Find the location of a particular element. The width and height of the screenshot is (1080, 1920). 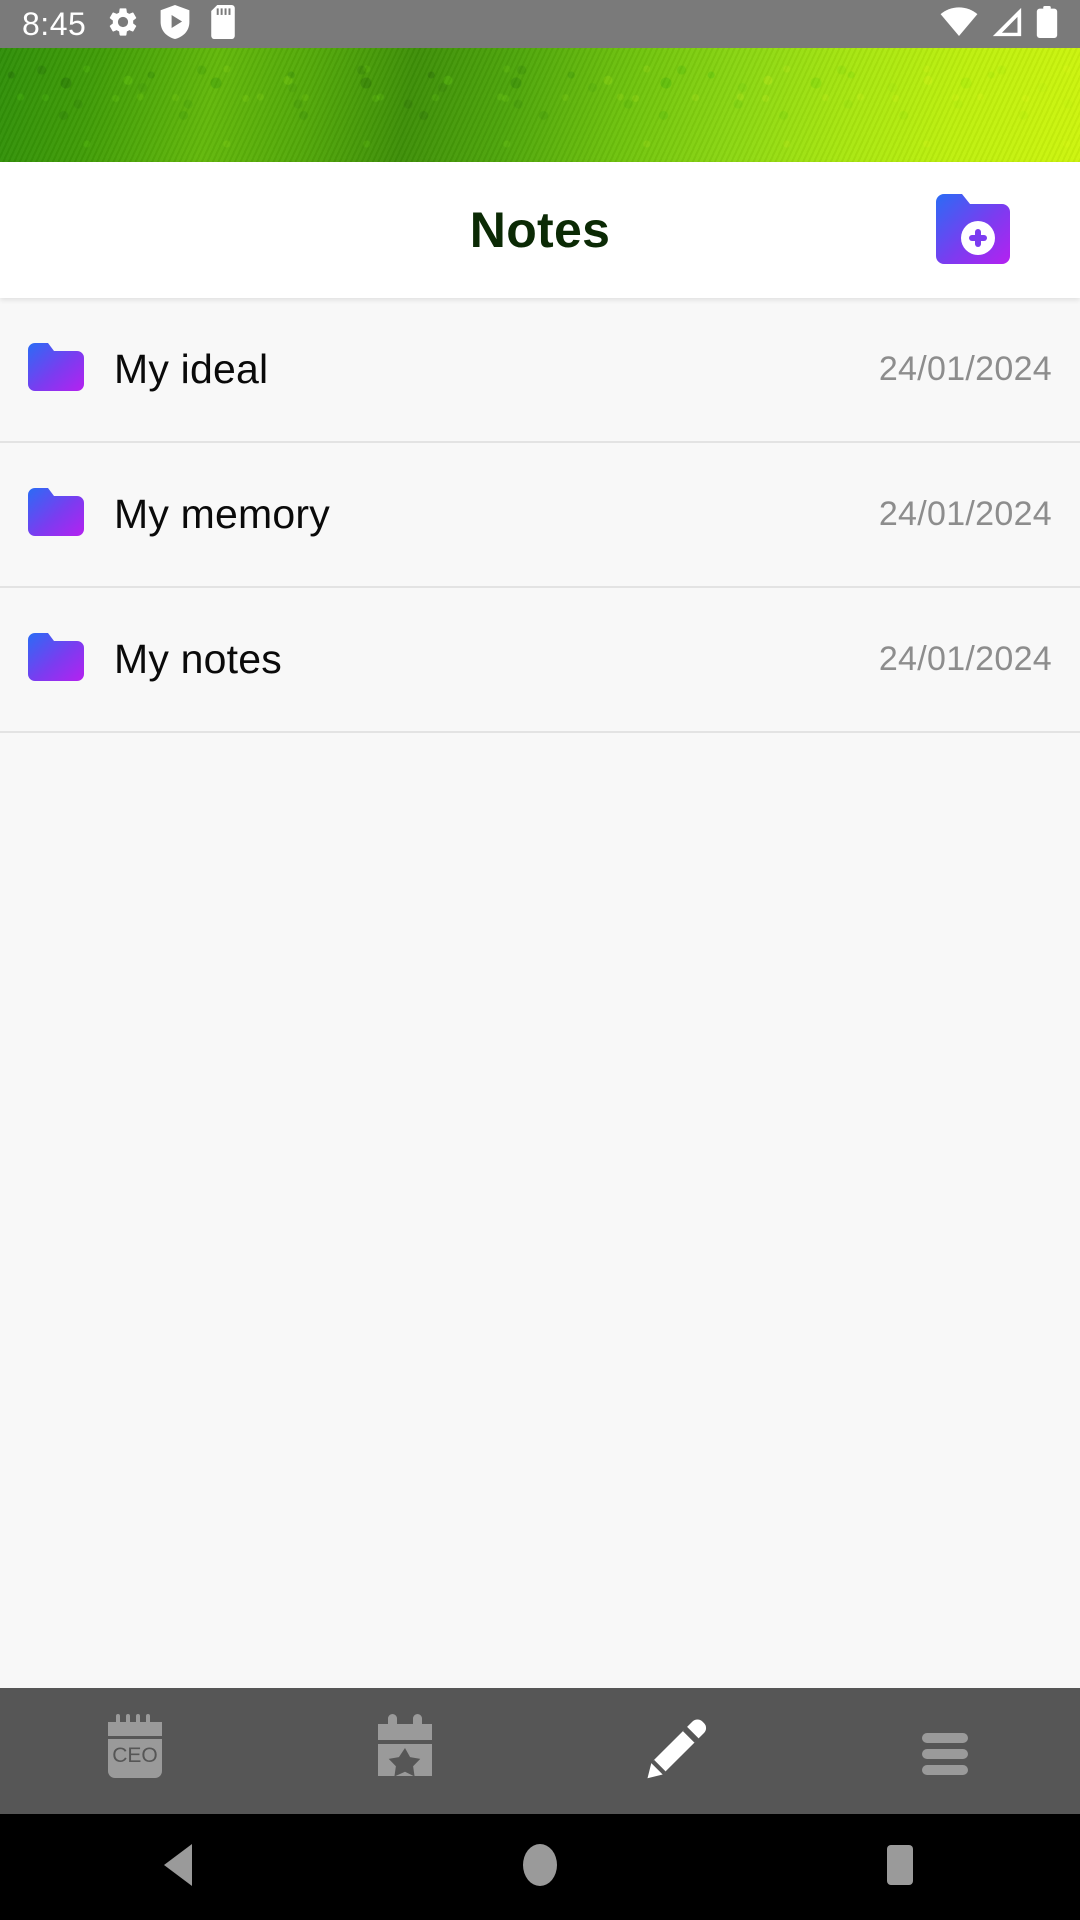

play-protect-icon is located at coordinates (175, 24).